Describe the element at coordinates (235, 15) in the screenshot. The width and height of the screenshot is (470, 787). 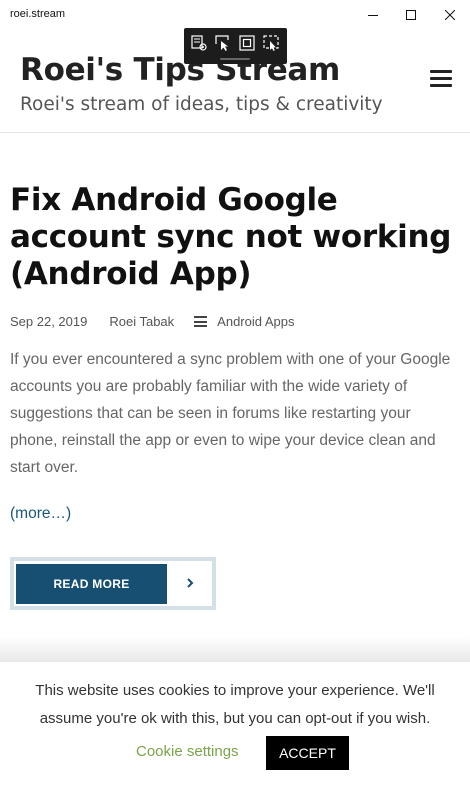
I see `window-title-bar: roei.stream` at that location.